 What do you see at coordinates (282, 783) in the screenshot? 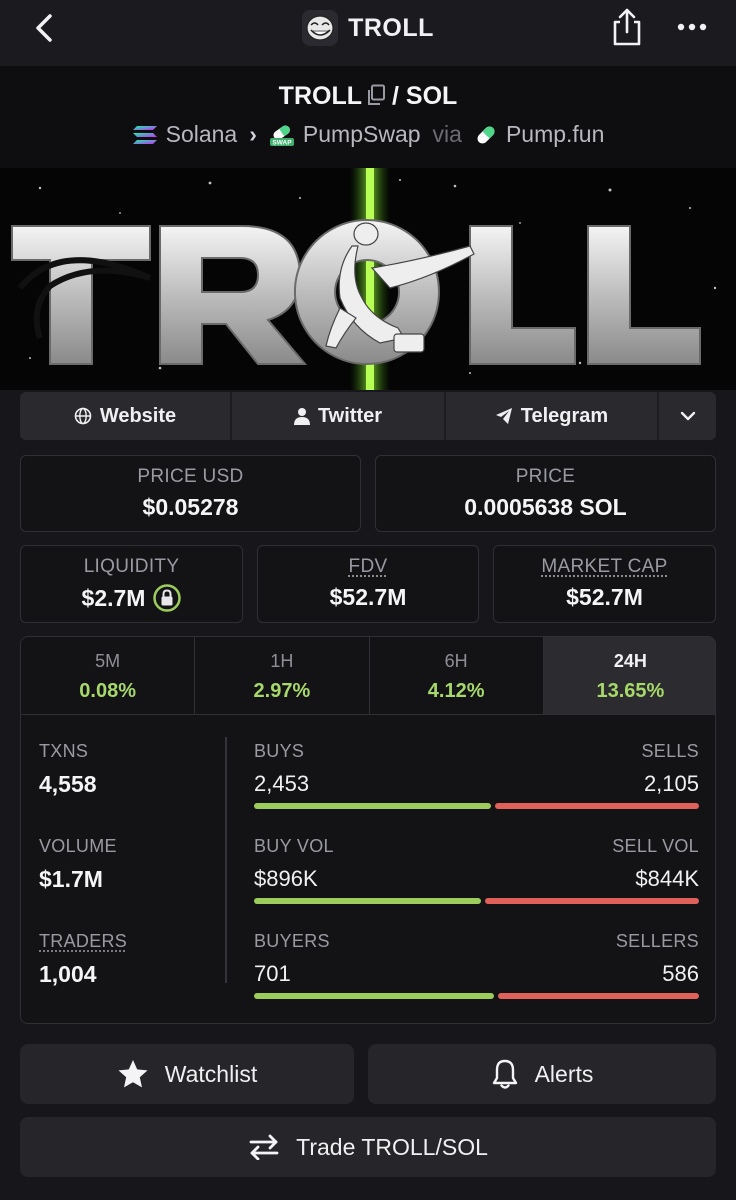
I see `buys-value: 2,453` at bounding box center [282, 783].